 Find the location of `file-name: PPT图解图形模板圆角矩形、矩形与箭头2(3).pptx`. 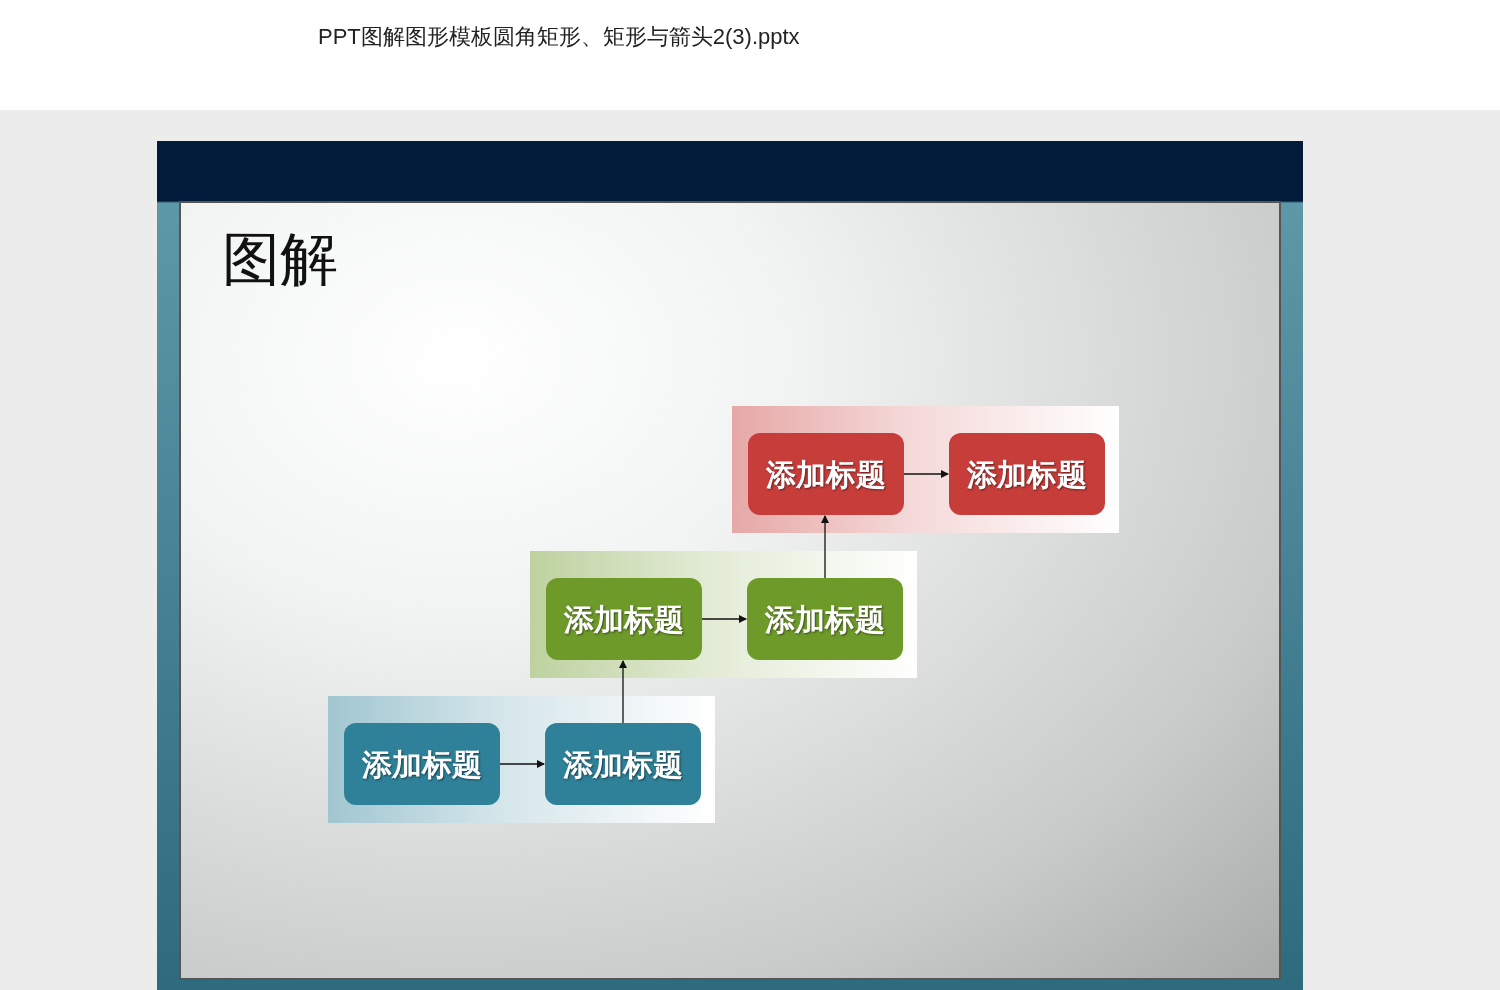

file-name: PPT图解图形模板圆角矩形、矩形与箭头2(3).pptx is located at coordinates (559, 36).